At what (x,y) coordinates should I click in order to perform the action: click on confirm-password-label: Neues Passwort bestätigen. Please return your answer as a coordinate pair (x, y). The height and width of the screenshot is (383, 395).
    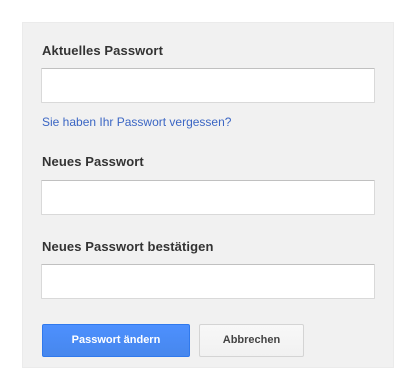
    Looking at the image, I should click on (128, 246).